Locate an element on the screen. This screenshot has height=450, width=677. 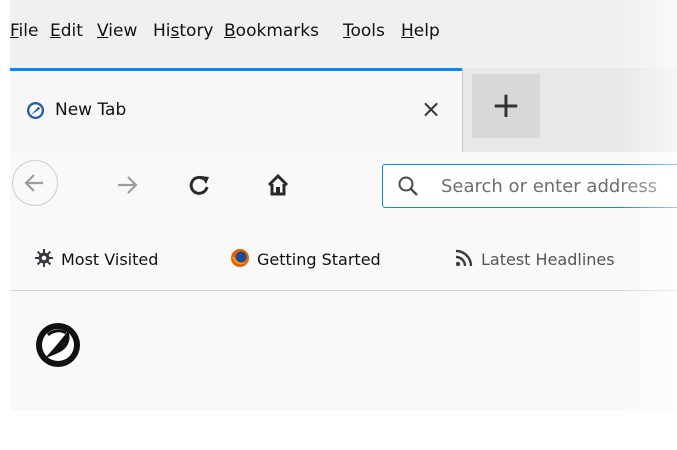
home-icon is located at coordinates (278, 184).